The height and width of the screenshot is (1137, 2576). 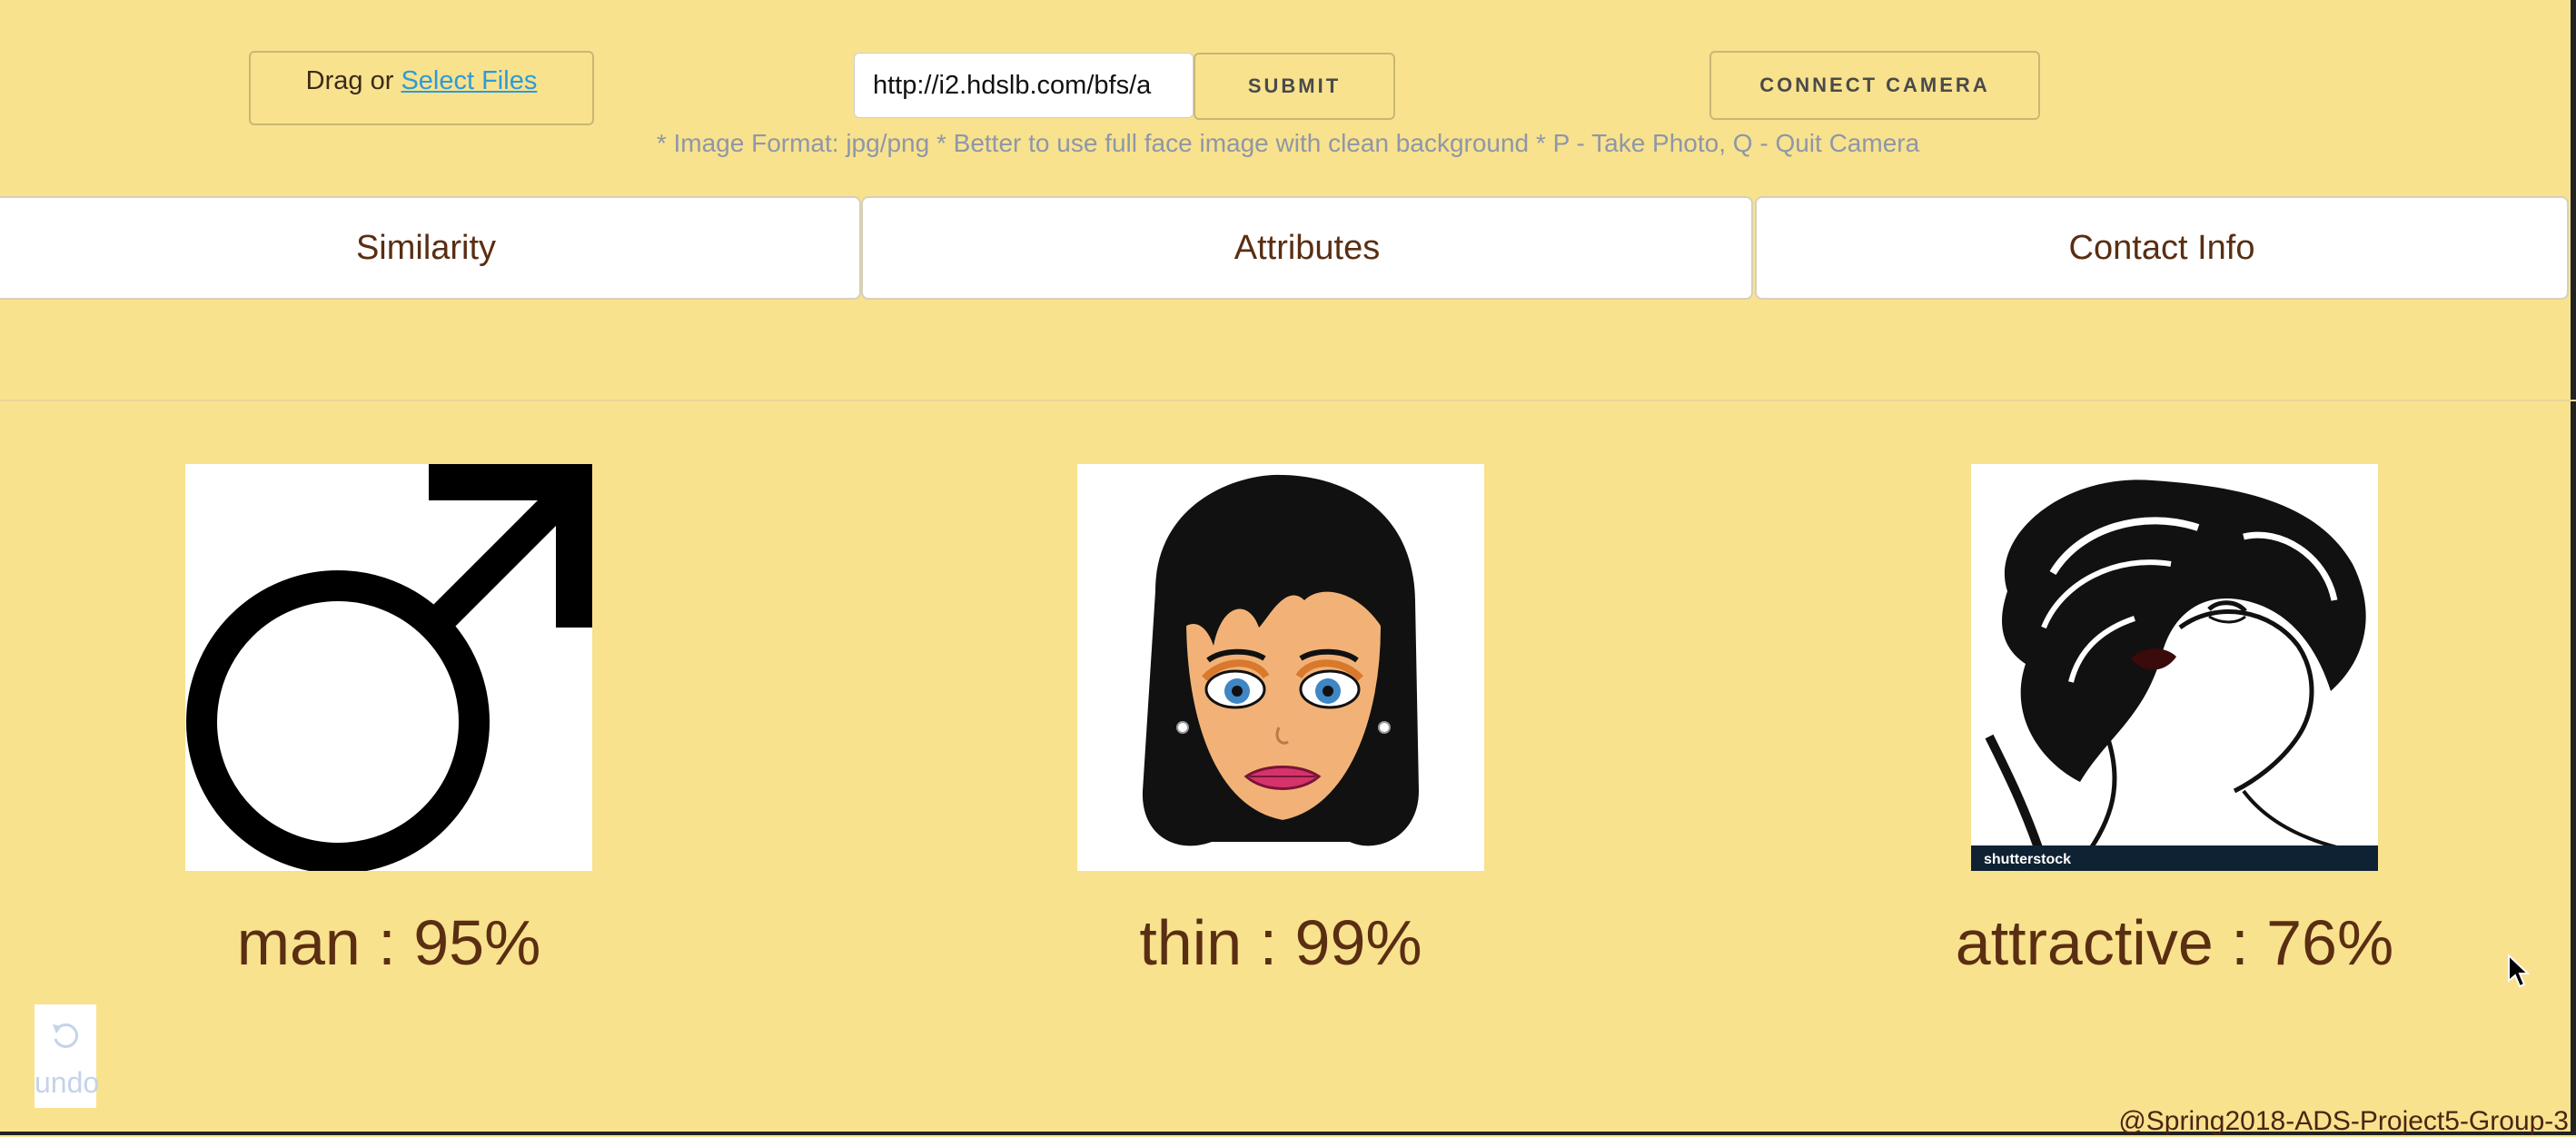 What do you see at coordinates (2027, 859) in the screenshot?
I see `watermark-text: shutterstock` at bounding box center [2027, 859].